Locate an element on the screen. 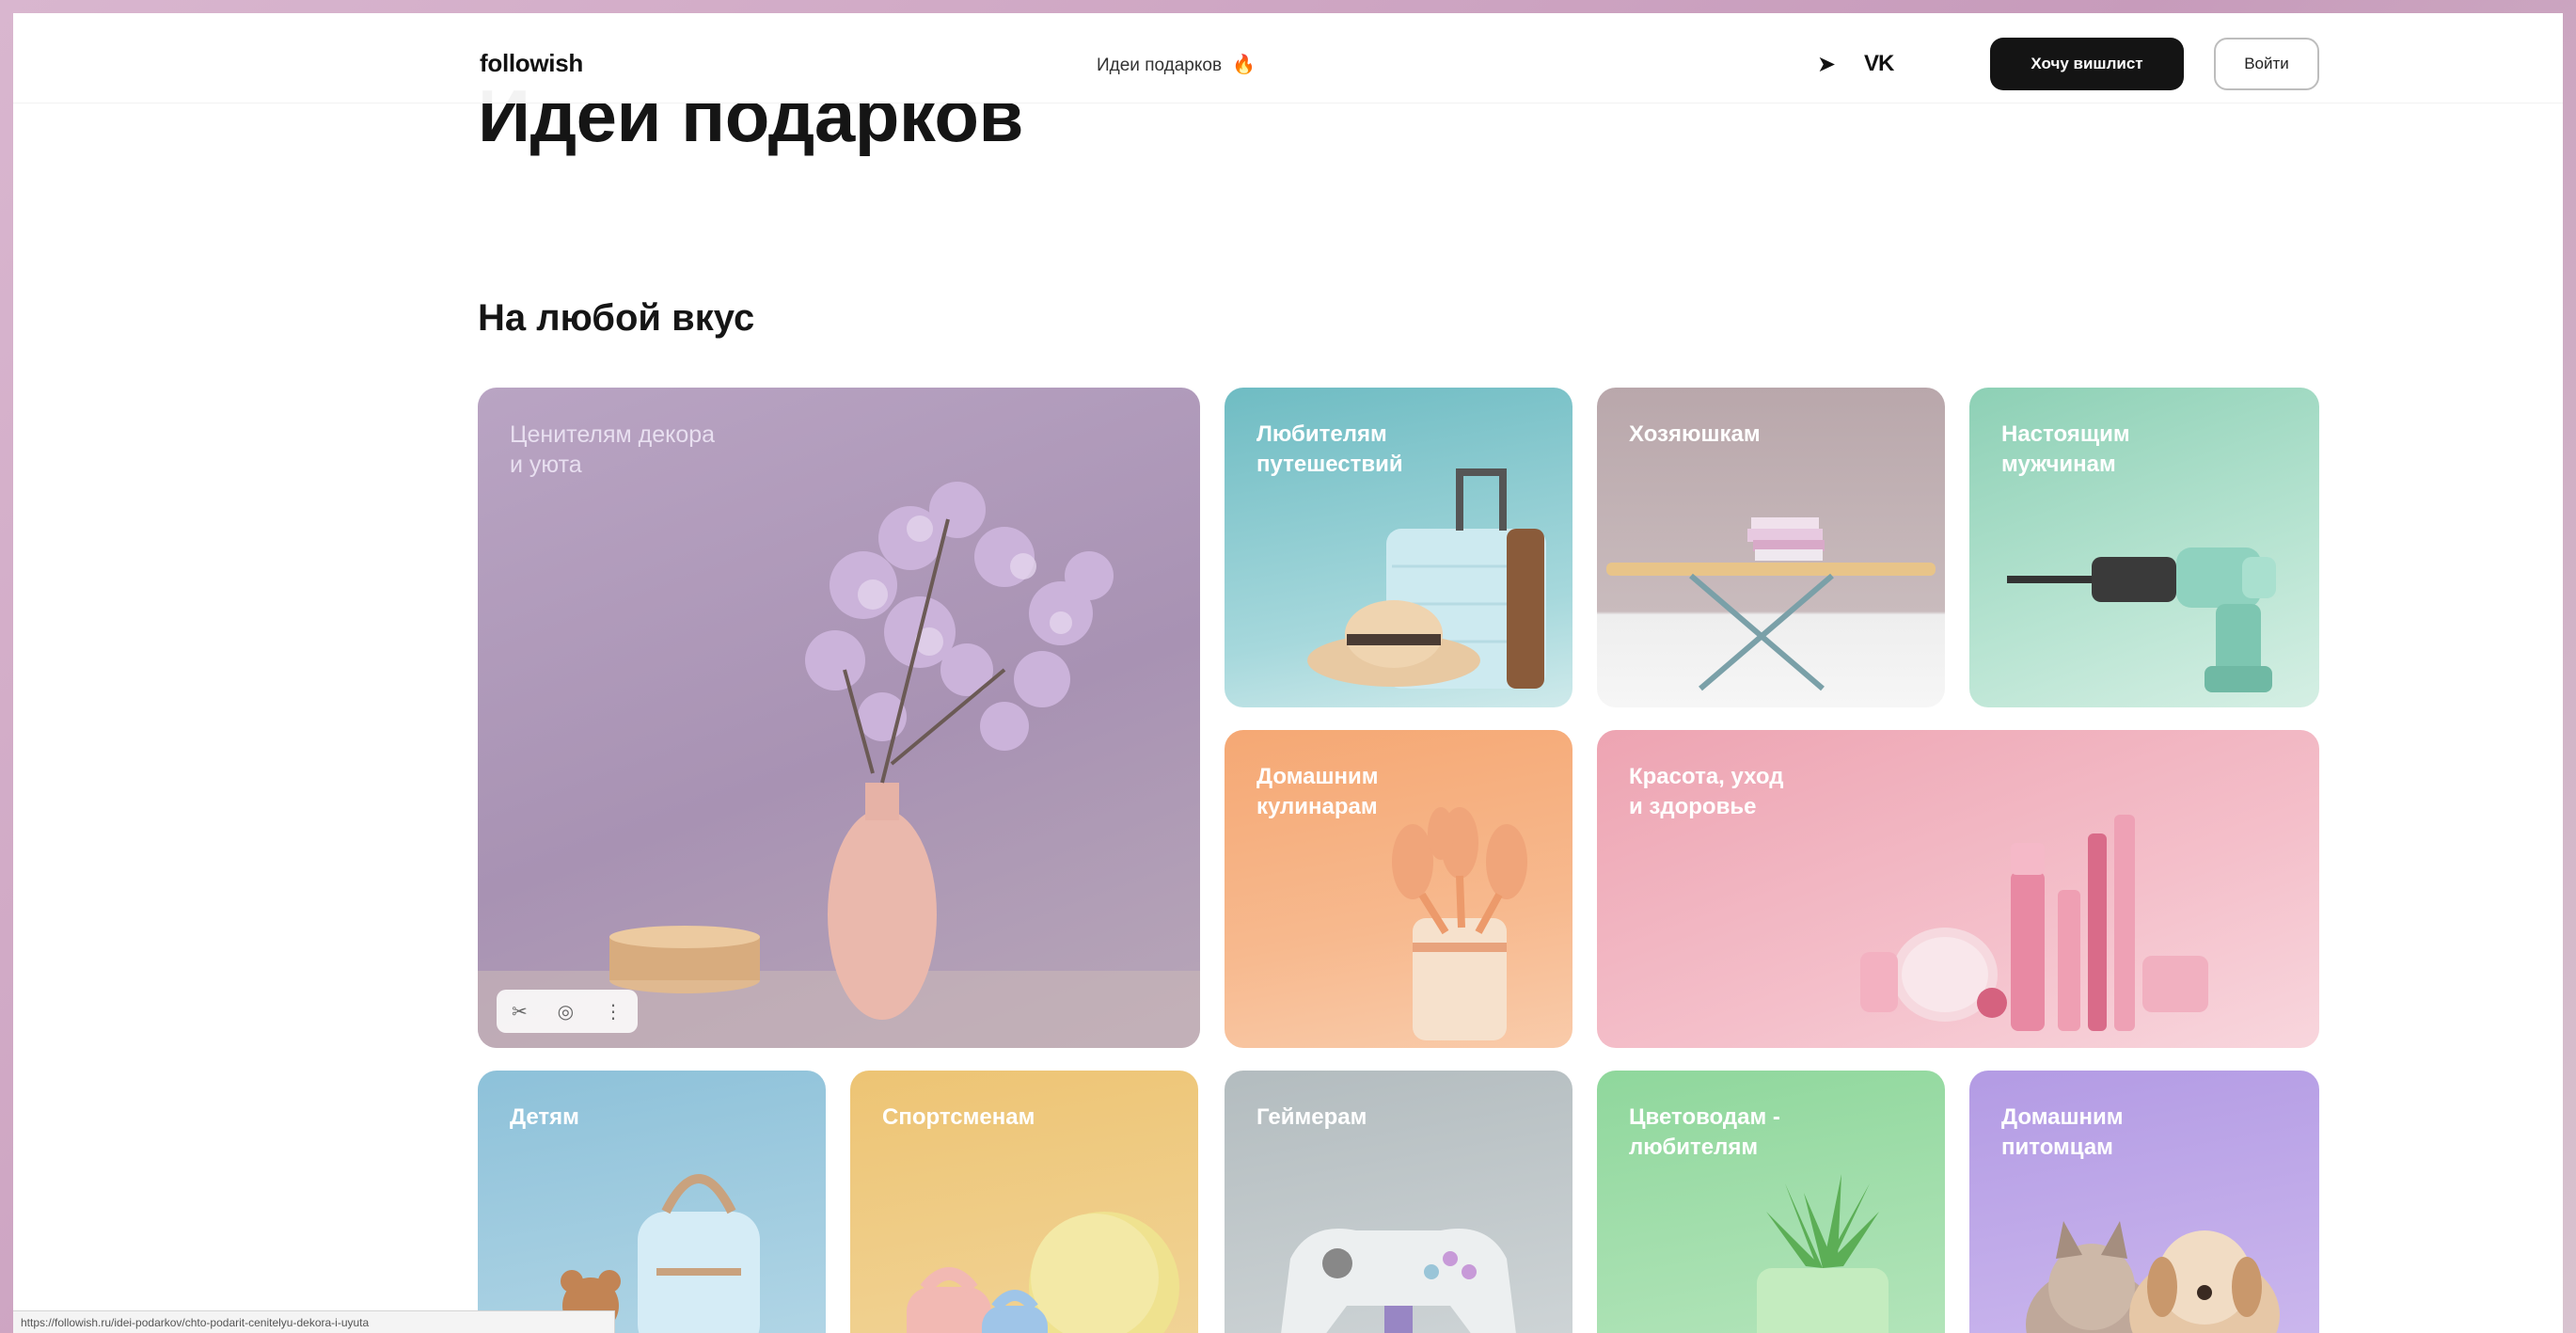 This screenshot has height=1333, width=2576. category-card-cook: Домашним кулинарам is located at coordinates (1398, 889).